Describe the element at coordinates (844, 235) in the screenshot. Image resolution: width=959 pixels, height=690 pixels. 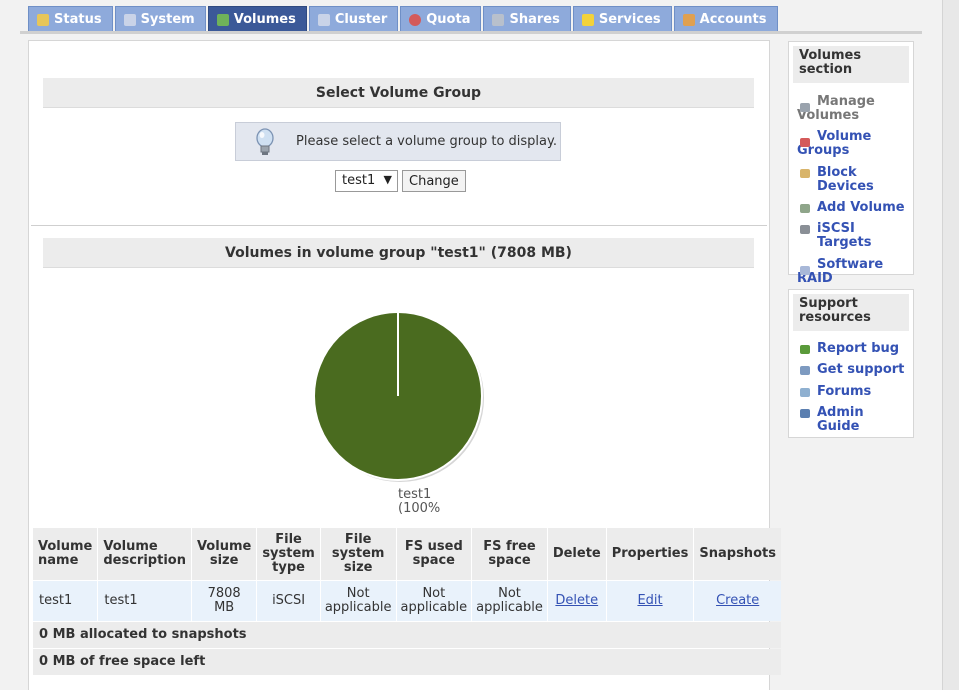
I see `sidebar-item-label: iSCSI Targets` at that location.